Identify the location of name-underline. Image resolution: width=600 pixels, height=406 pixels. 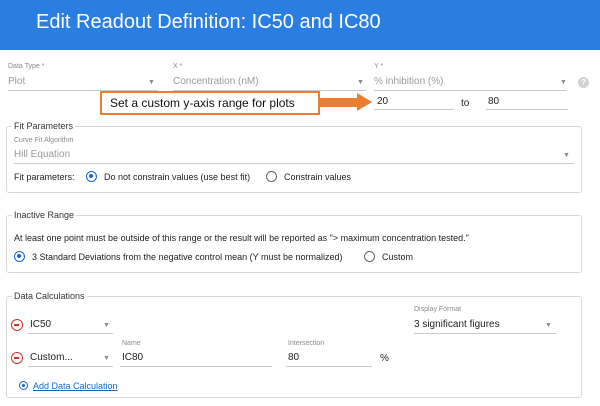
(196, 366).